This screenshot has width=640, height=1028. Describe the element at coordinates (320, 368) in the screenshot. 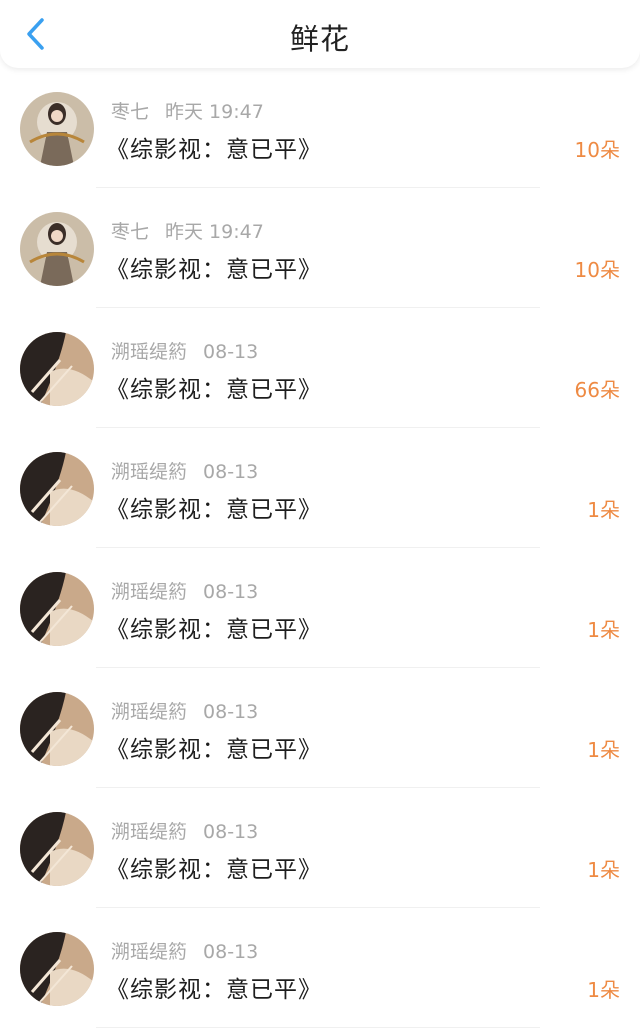

I see `list-item: 溯瑶缇箹 08-13 《综影视：意已平》 66朵` at that location.